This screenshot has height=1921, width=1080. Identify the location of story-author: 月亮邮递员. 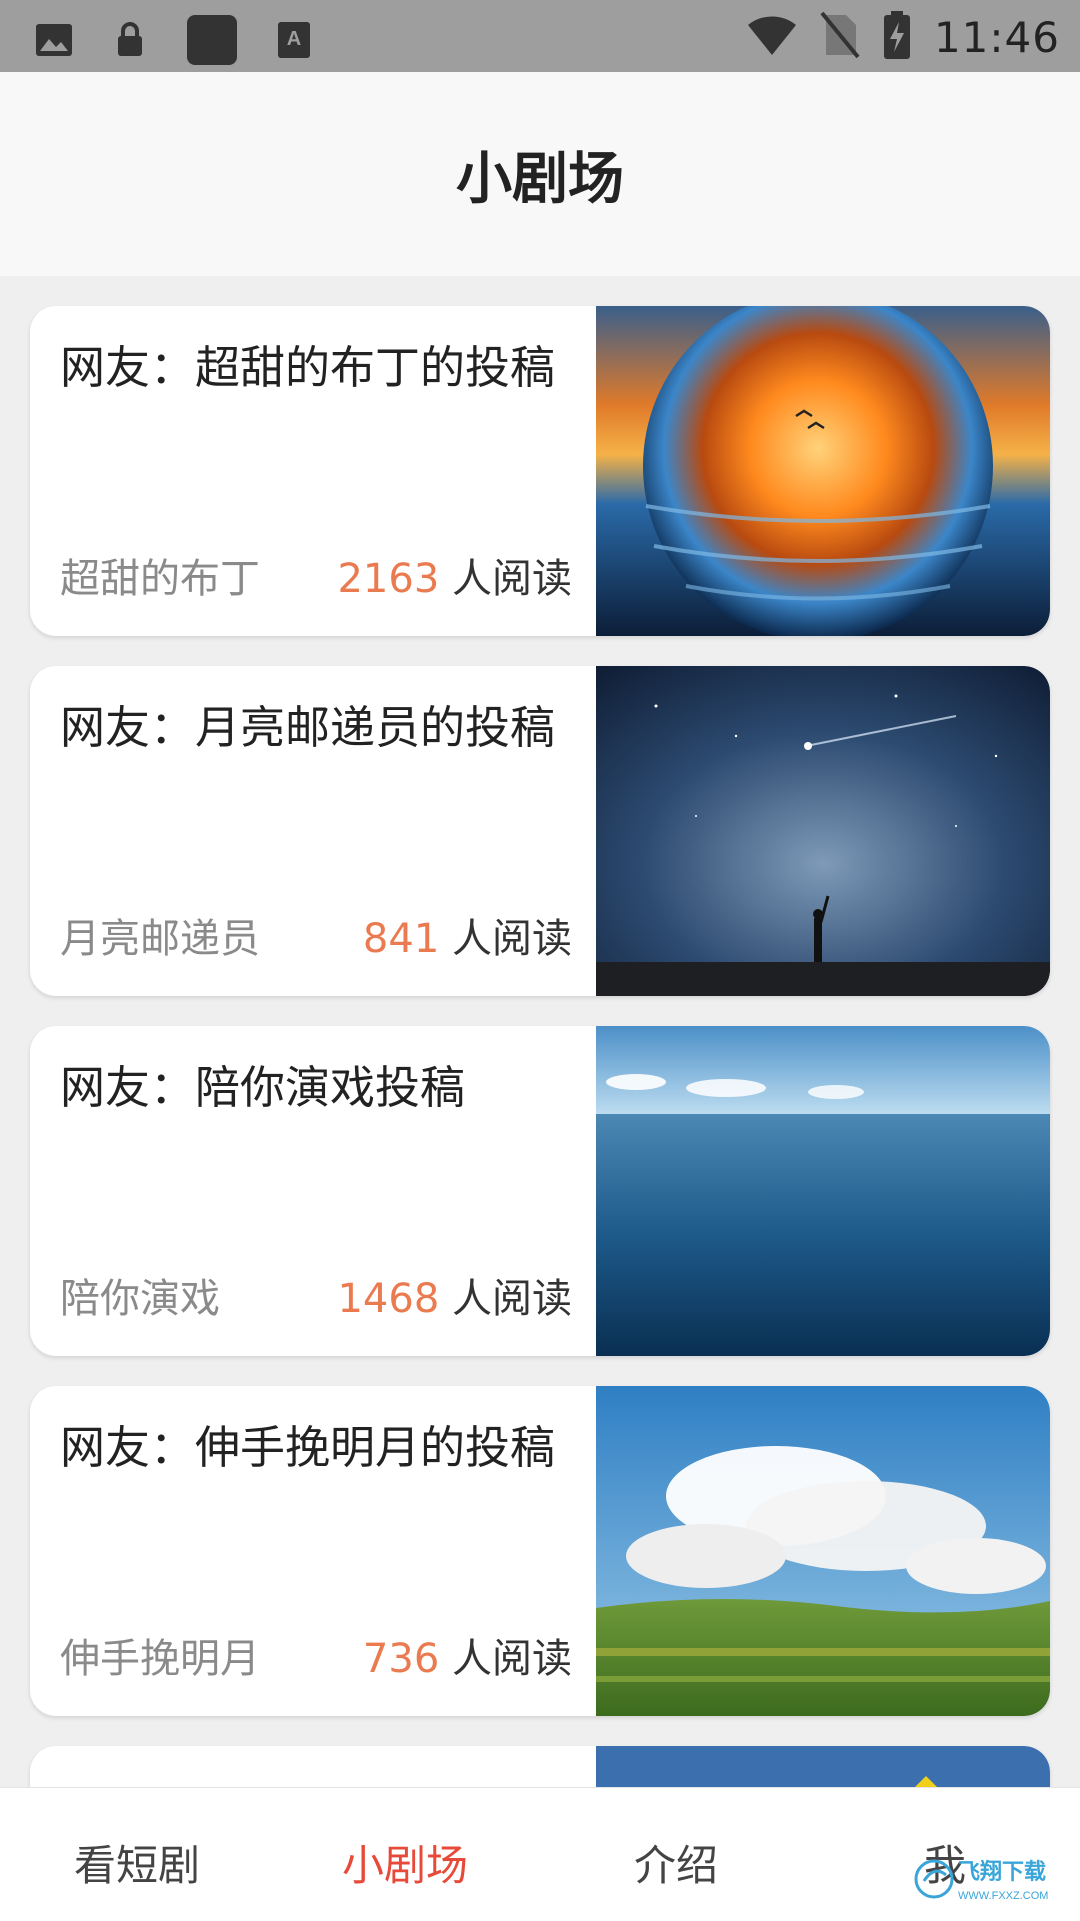
(160, 939).